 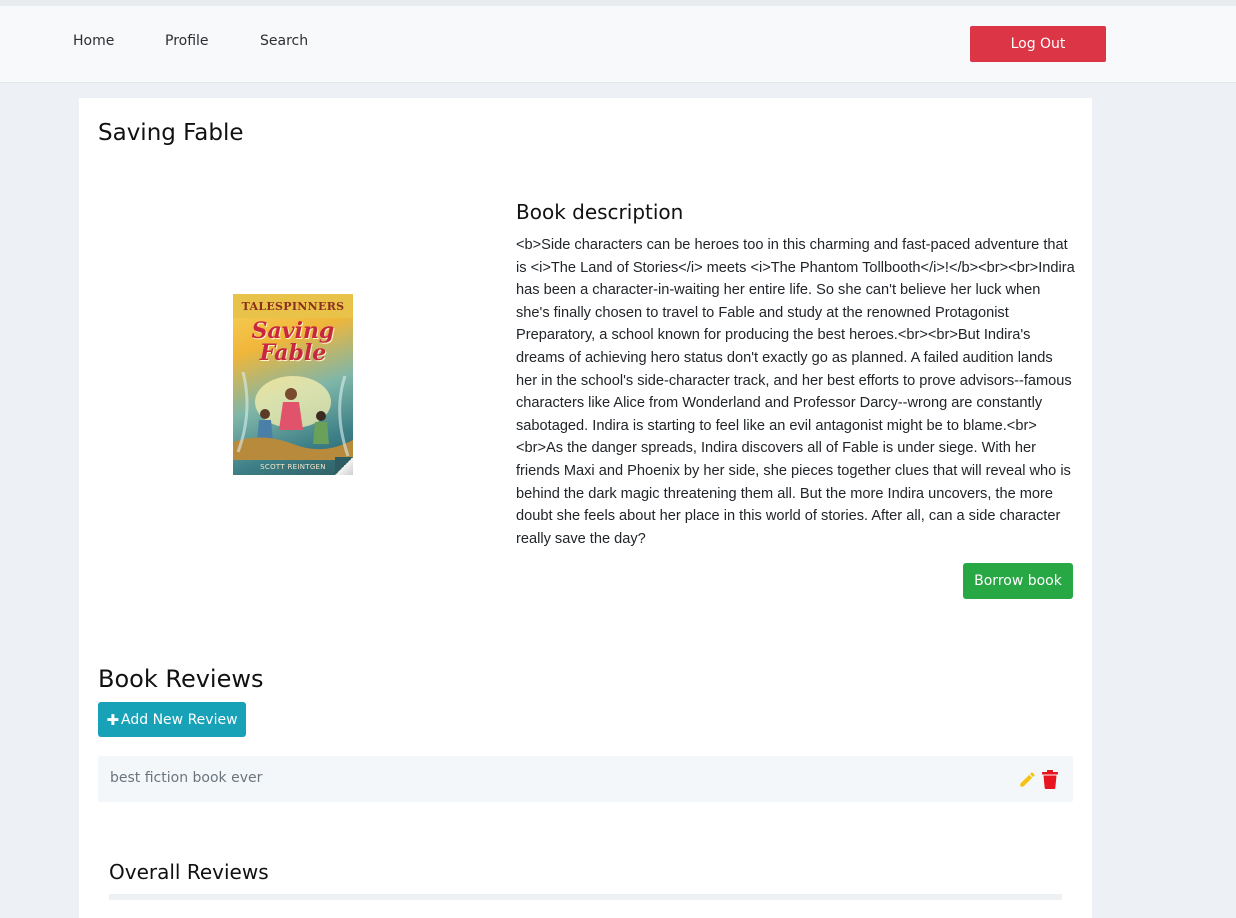 What do you see at coordinates (585, 779) in the screenshot?
I see `review-item: best fiction book ever` at bounding box center [585, 779].